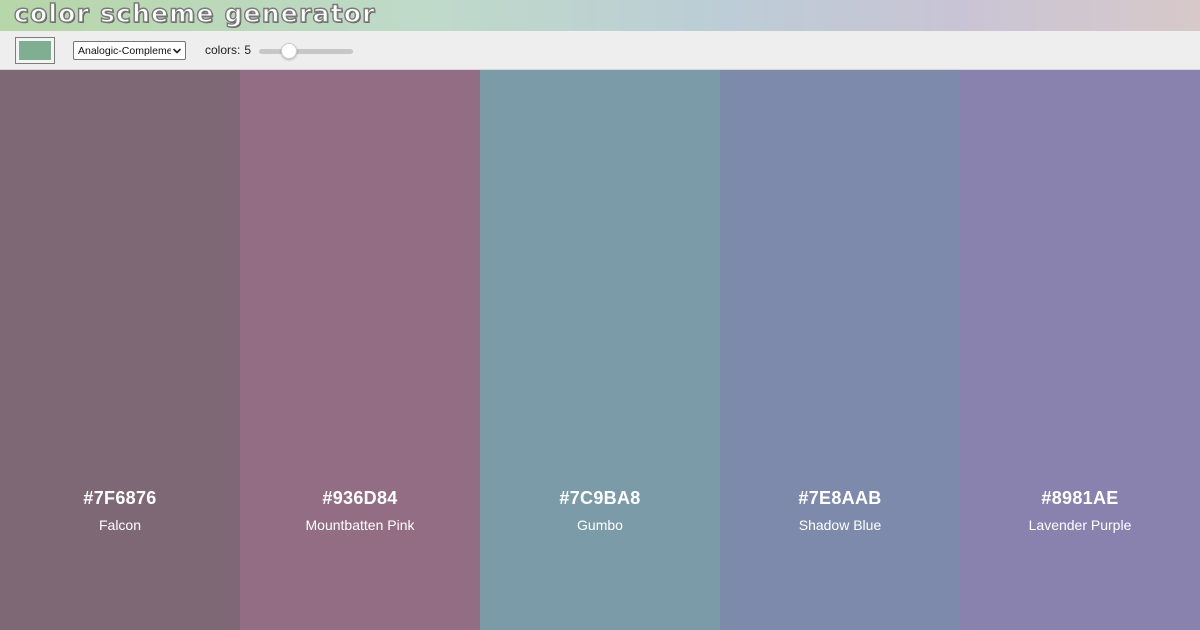  I want to click on color-count-text: colors:, so click(223, 50).